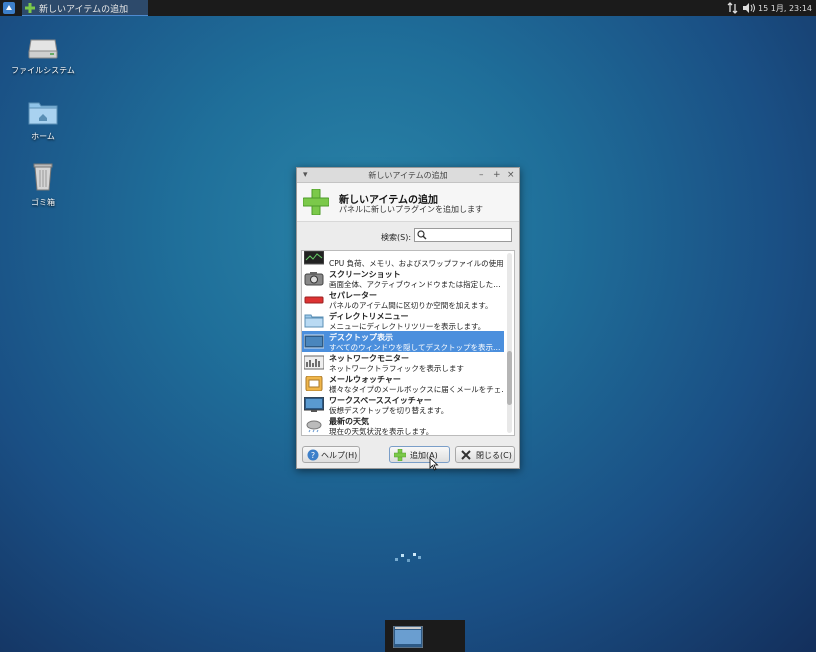  I want to click on desktop-icon-filesystem: ファイルシステム, so click(43, 55).